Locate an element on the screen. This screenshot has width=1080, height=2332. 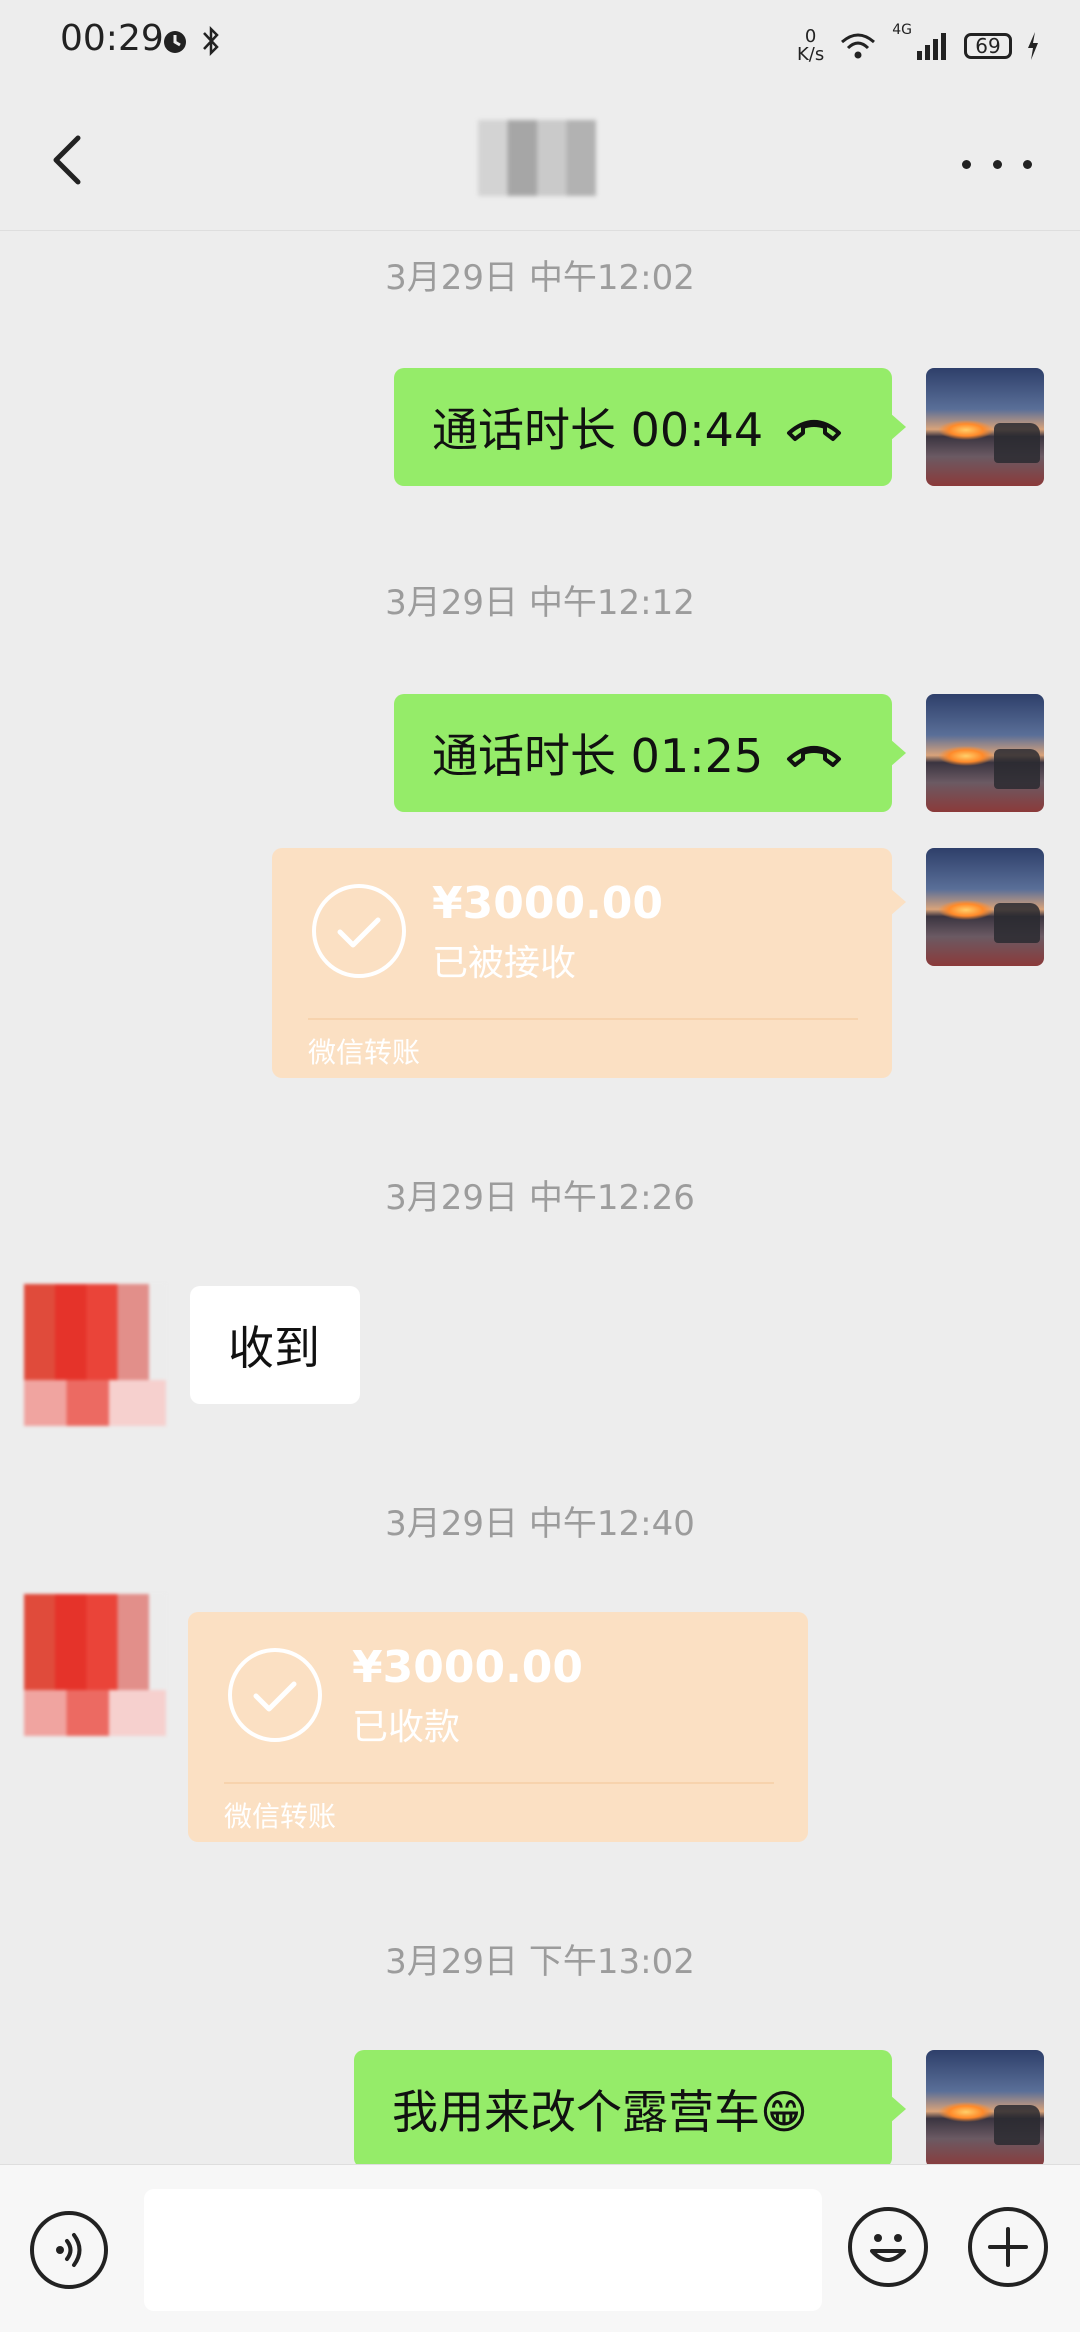
emoji-button is located at coordinates (888, 2247).